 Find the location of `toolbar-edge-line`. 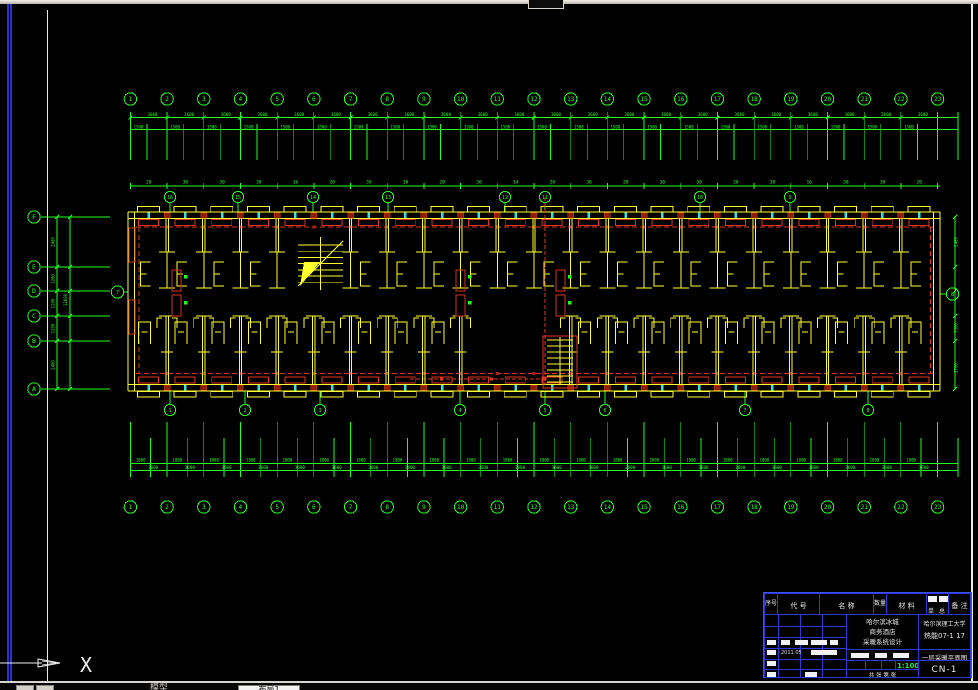

toolbar-edge-line is located at coordinates (8, 341).